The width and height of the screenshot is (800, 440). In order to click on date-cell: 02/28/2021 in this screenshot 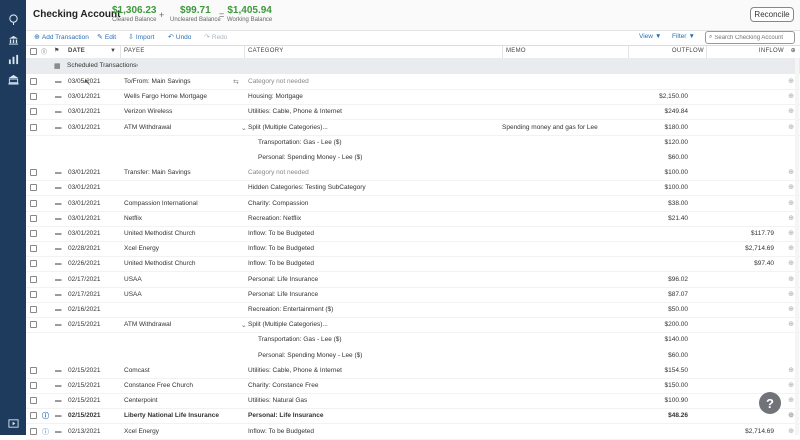, I will do `click(84, 248)`.